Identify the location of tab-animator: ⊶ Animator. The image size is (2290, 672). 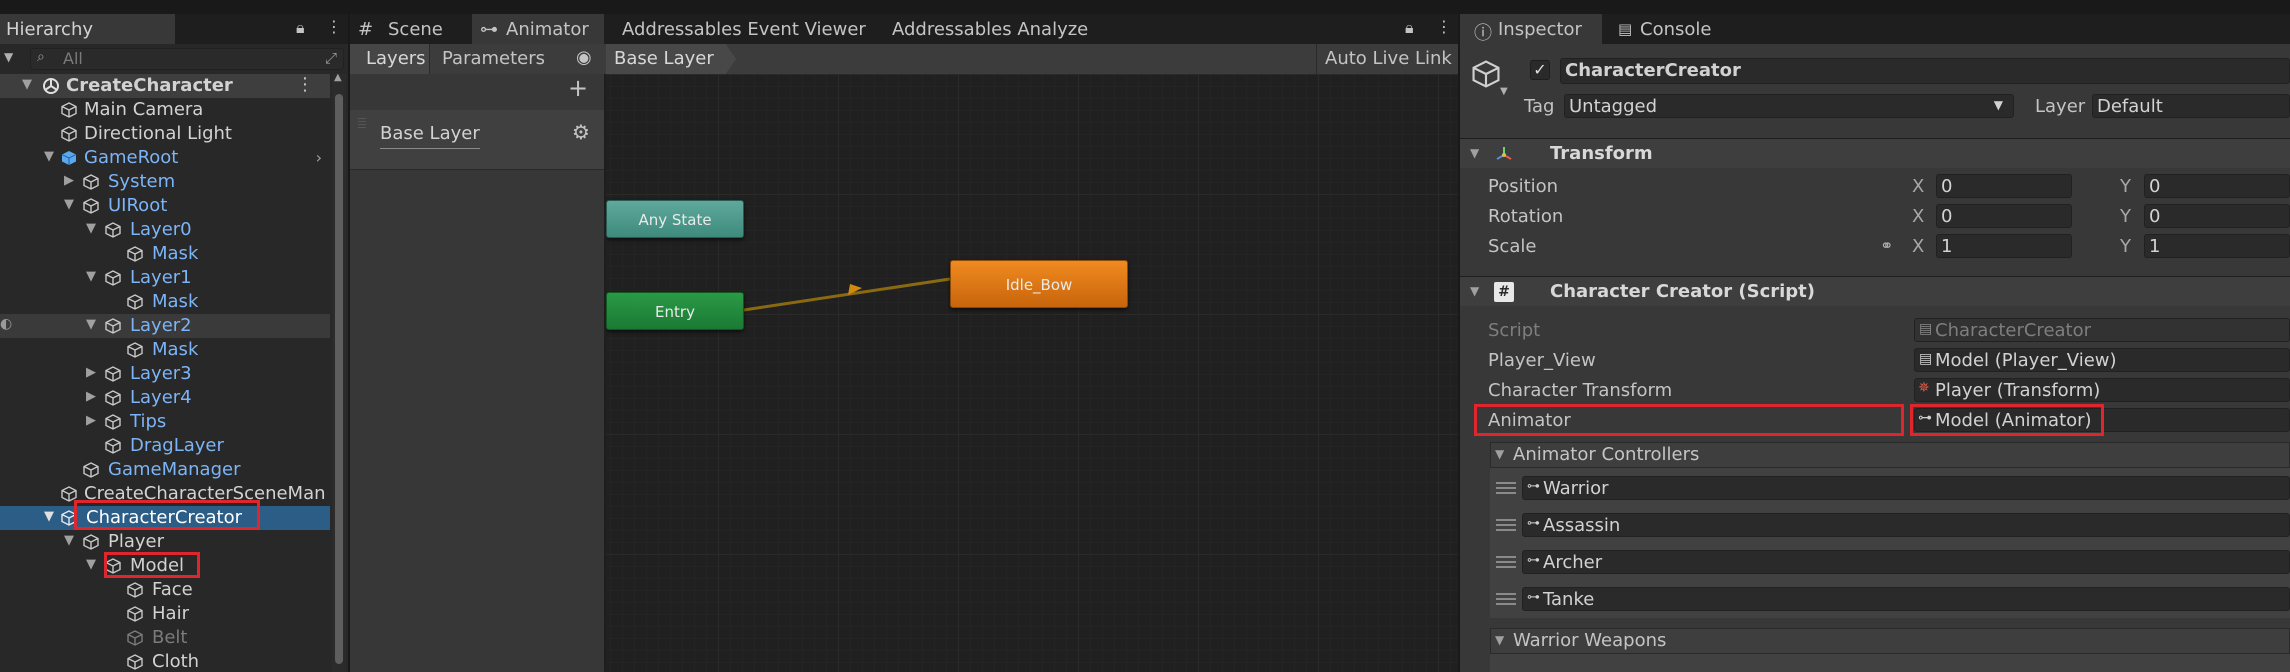
(538, 29).